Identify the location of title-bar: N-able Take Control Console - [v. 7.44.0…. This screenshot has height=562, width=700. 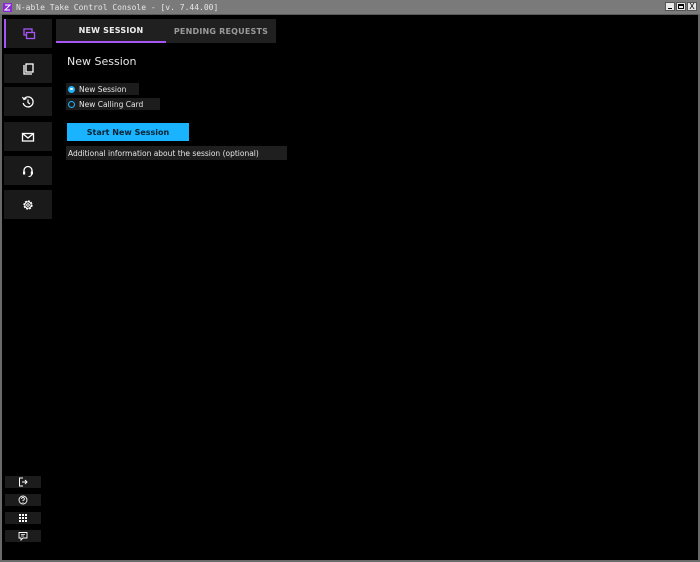
(350, 7).